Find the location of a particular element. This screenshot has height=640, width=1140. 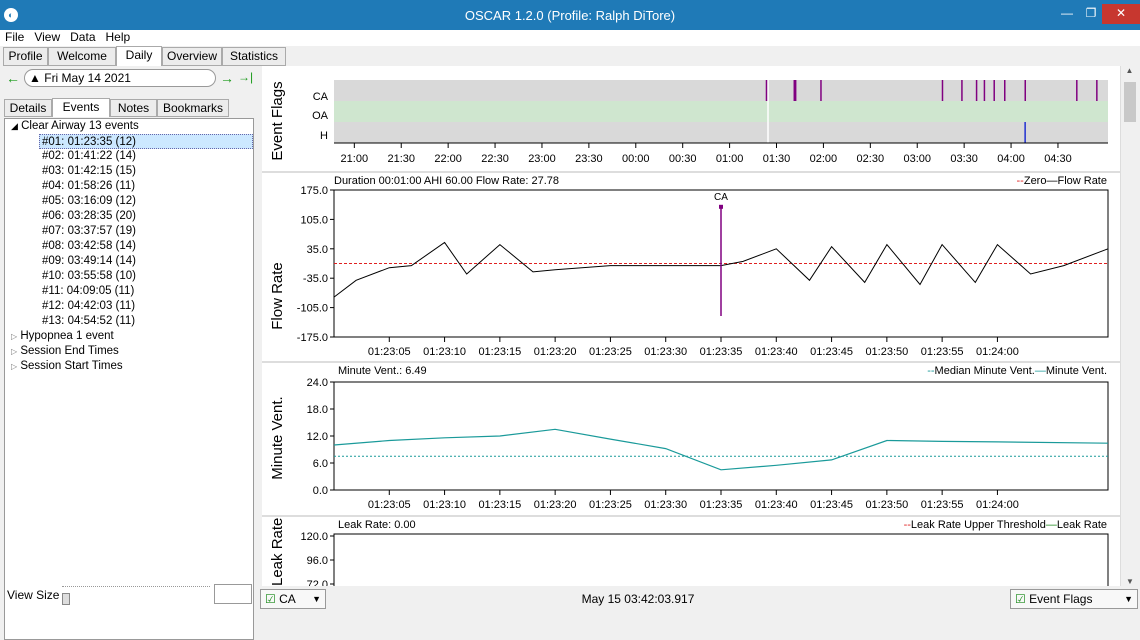

flow-rate-yaxis: 175.0 105.0 35.0 -35.0 -105.0 -175.0 is located at coordinates (315, 264).